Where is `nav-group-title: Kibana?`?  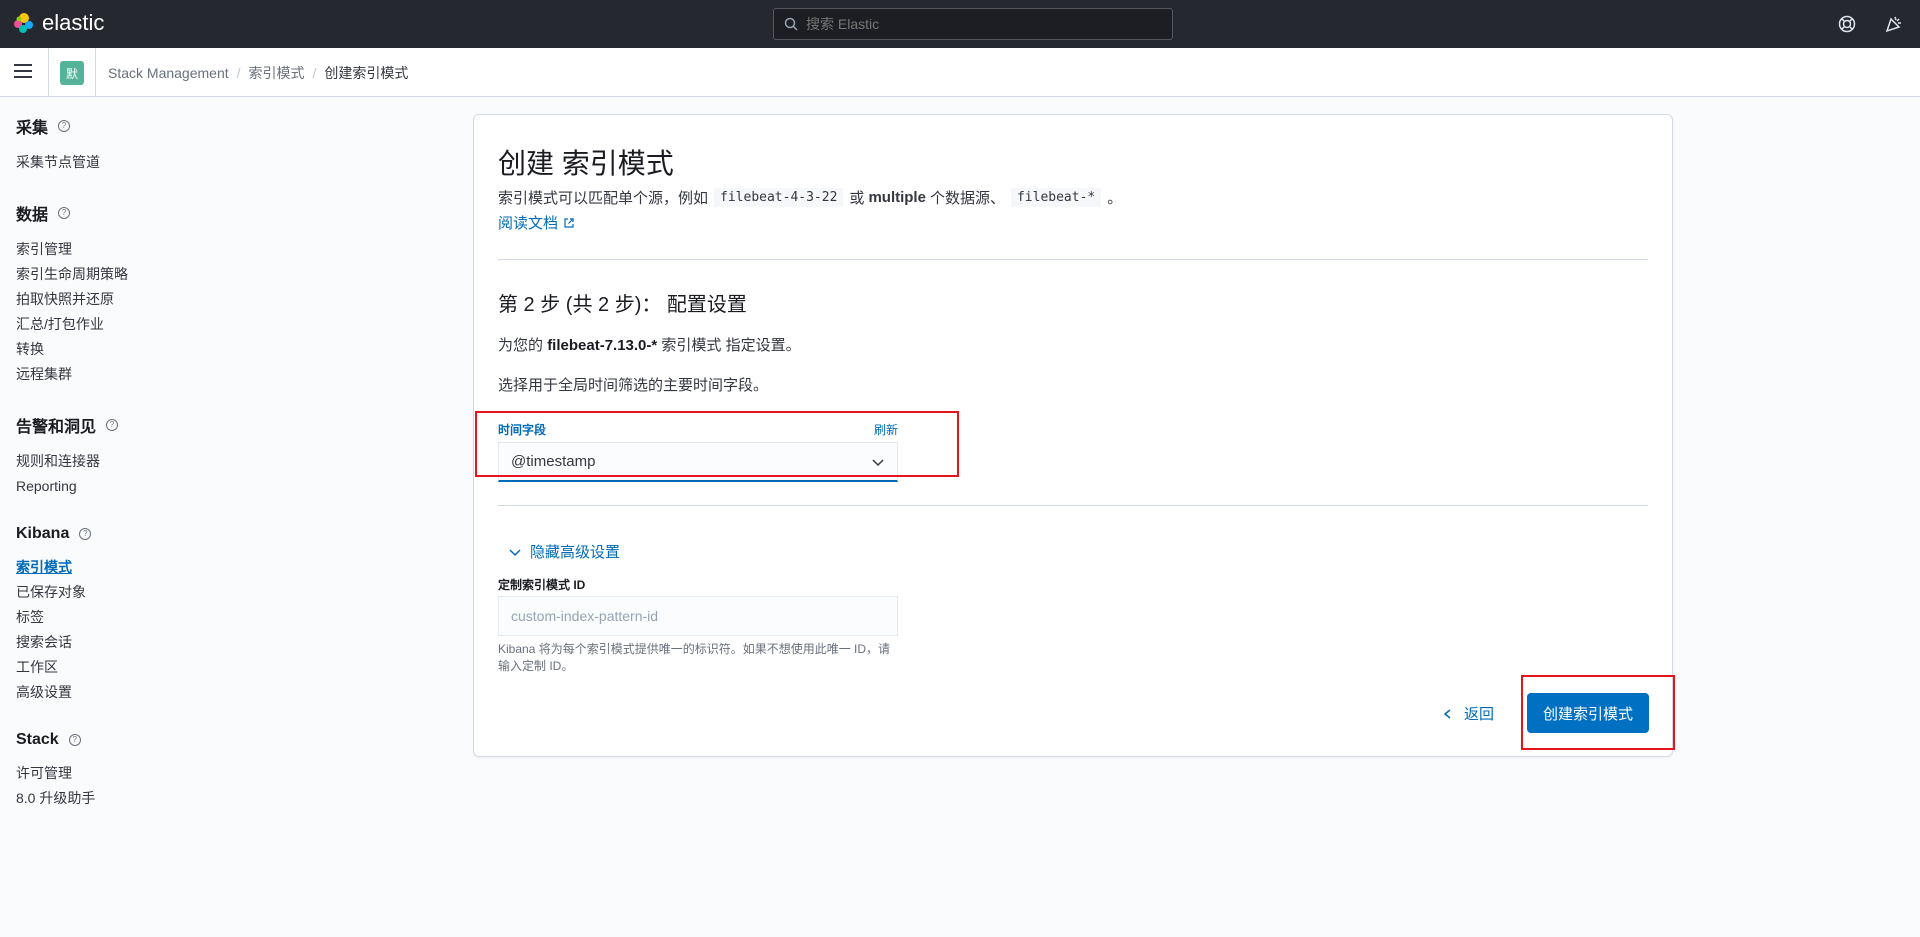 nav-group-title: Kibana? is located at coordinates (176, 534).